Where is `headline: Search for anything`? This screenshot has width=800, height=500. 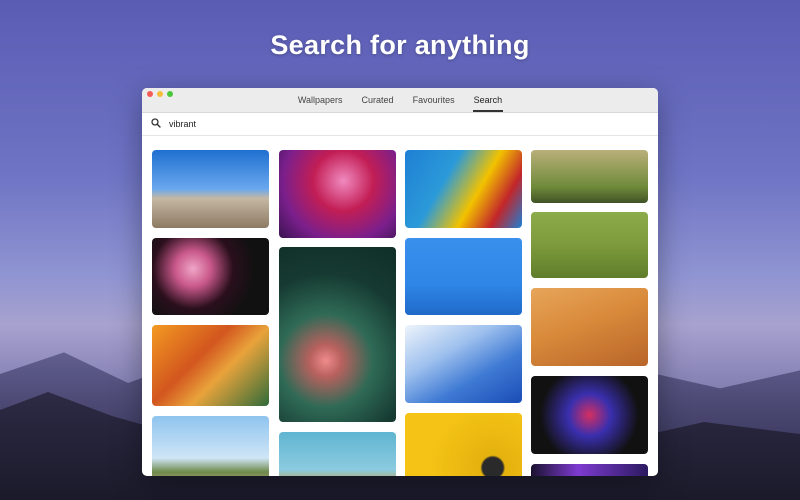 headline: Search for anything is located at coordinates (400, 45).